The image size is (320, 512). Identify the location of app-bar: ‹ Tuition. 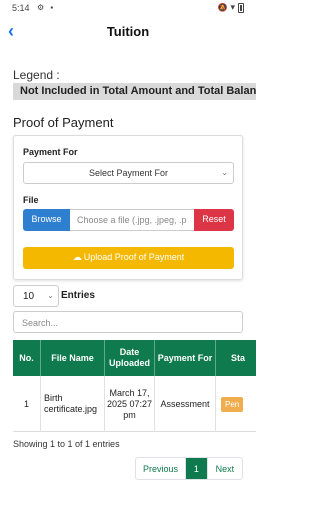
(128, 32).